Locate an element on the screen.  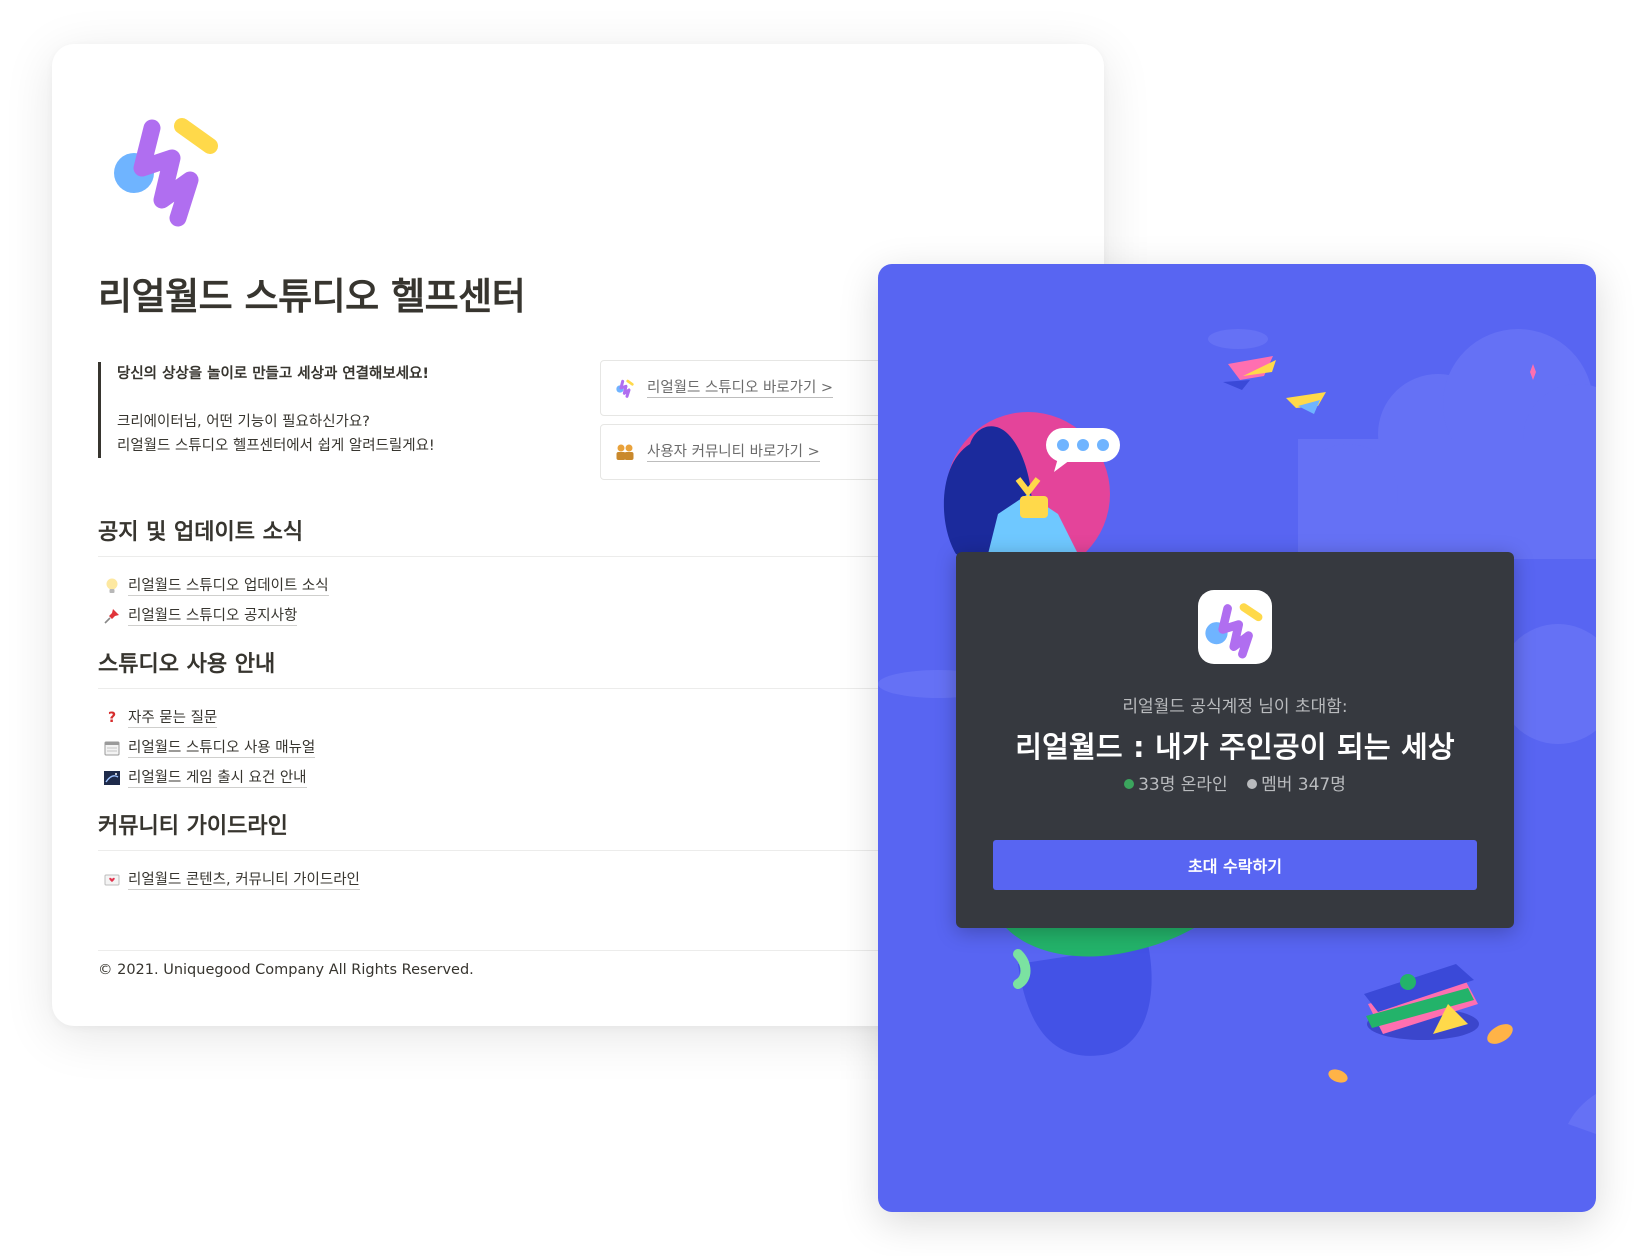
server-name: 리얼월드 : 내가 주인공이 되는 세상 is located at coordinates (1235, 747).